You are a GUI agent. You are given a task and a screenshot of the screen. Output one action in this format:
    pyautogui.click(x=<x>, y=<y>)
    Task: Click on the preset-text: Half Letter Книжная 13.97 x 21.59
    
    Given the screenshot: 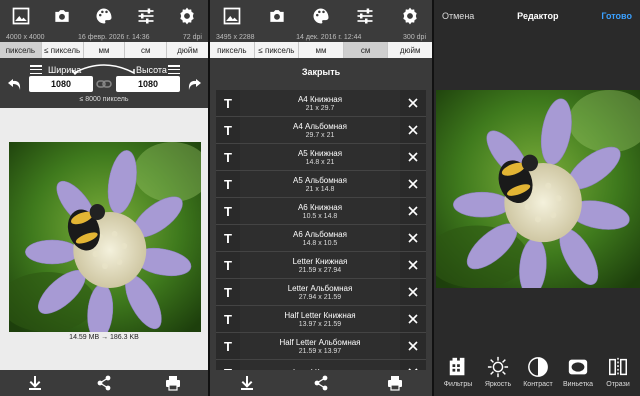 What is the action you would take?
    pyautogui.click(x=320, y=319)
    